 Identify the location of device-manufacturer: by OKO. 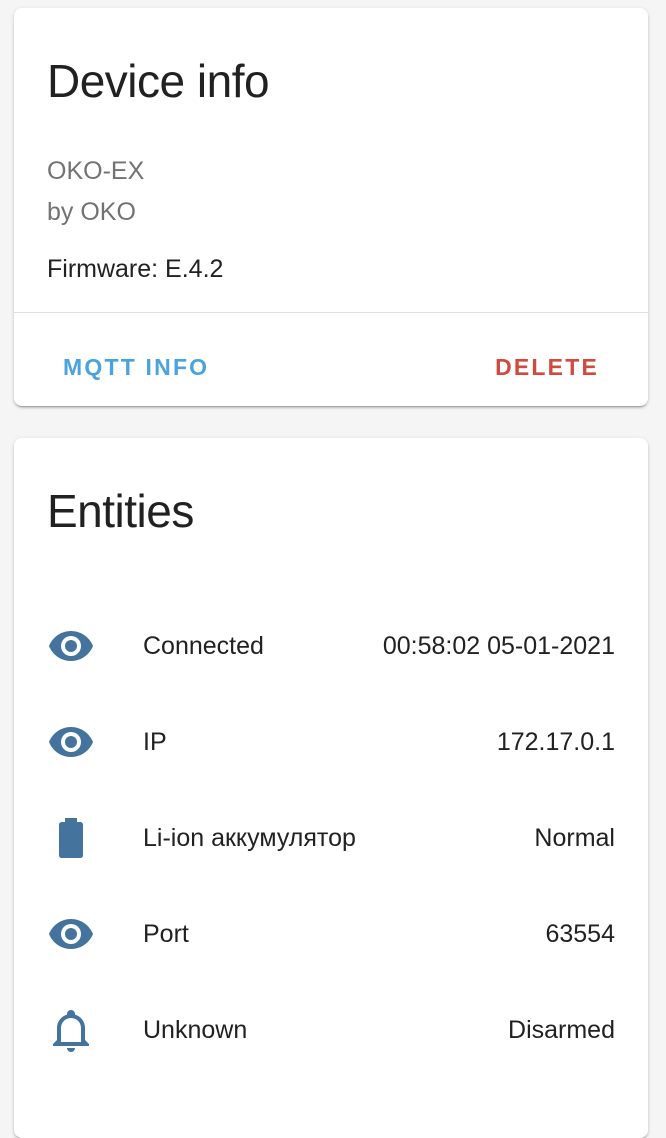
(91, 212).